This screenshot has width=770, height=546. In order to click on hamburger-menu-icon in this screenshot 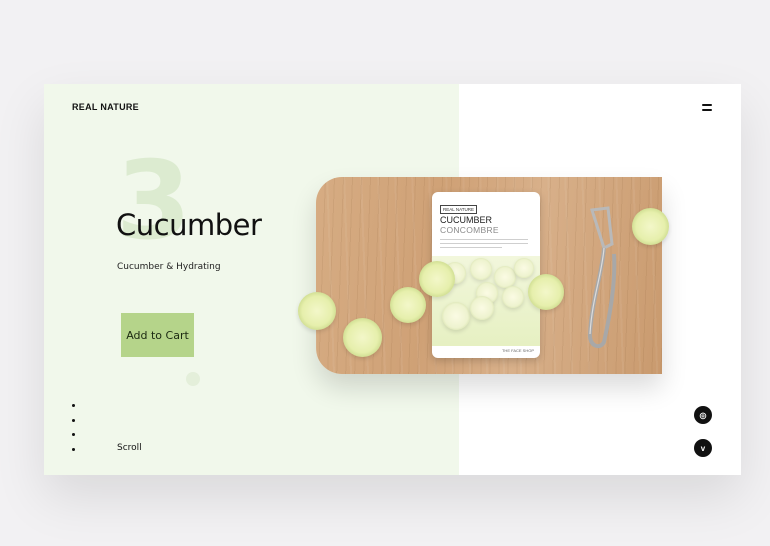, I will do `click(709, 108)`.